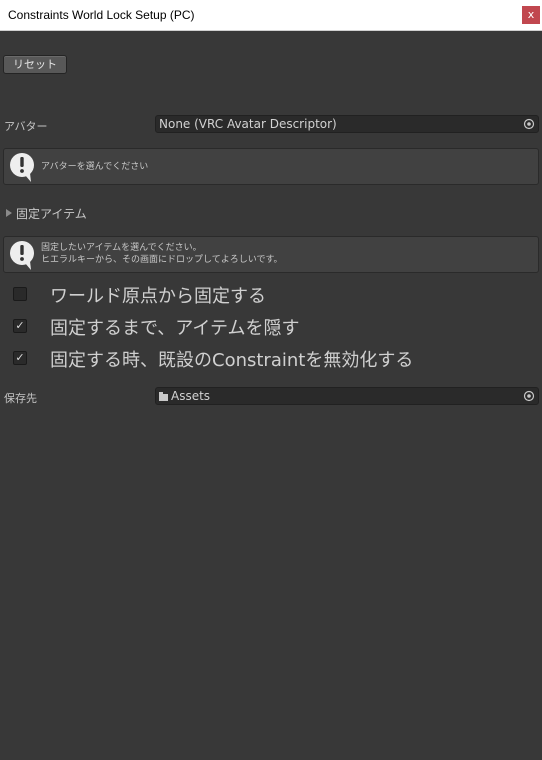 The image size is (542, 760). Describe the element at coordinates (26, 126) in the screenshot. I see `avatar-label: アバター` at that location.